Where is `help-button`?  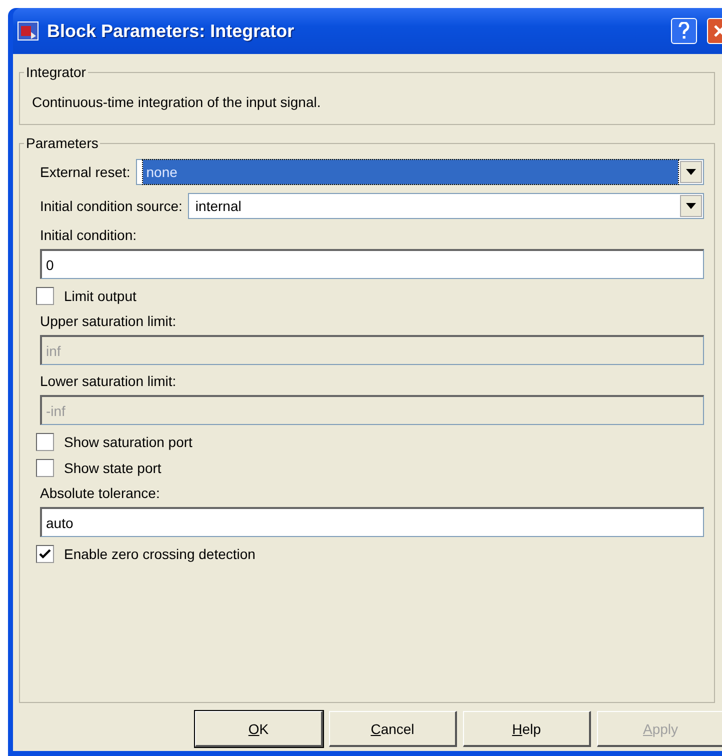 help-button is located at coordinates (684, 31).